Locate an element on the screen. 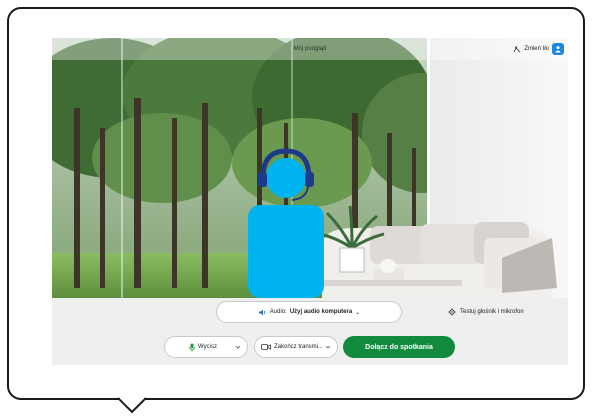 Image resolution: width=595 pixels, height=416 pixels. speaker-icon is located at coordinates (262, 312).